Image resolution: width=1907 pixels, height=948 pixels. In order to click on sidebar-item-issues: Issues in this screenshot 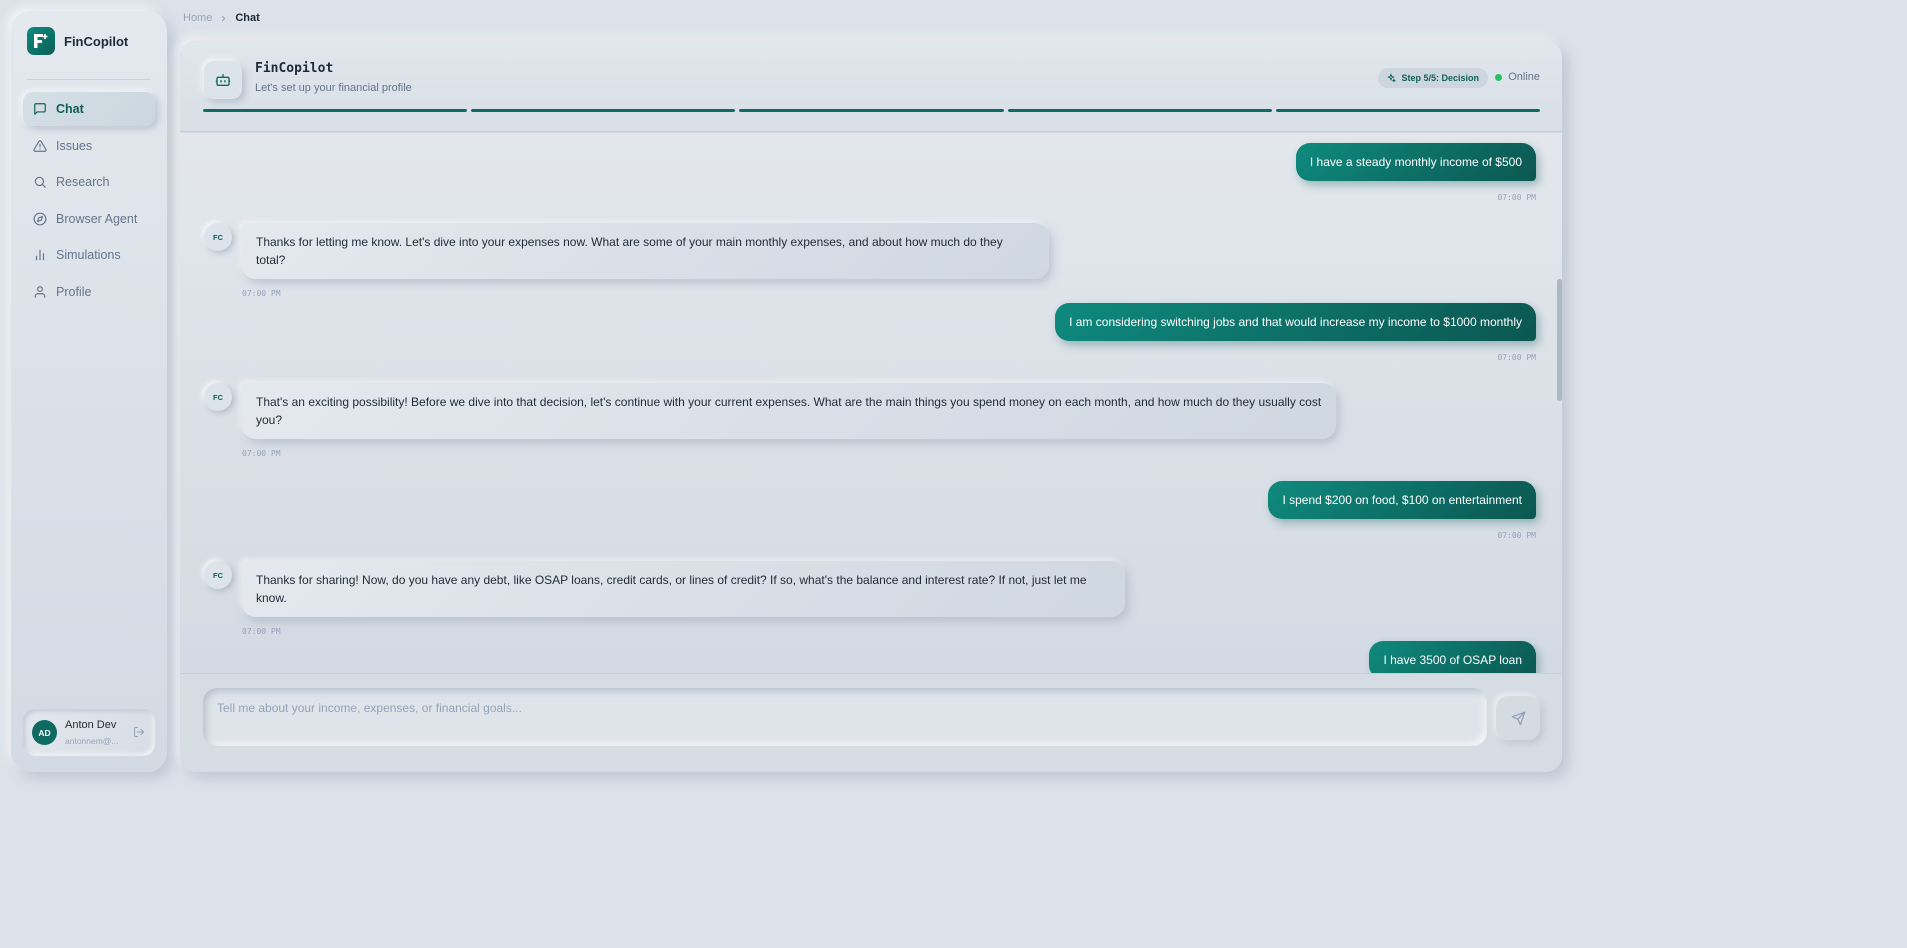, I will do `click(89, 146)`.